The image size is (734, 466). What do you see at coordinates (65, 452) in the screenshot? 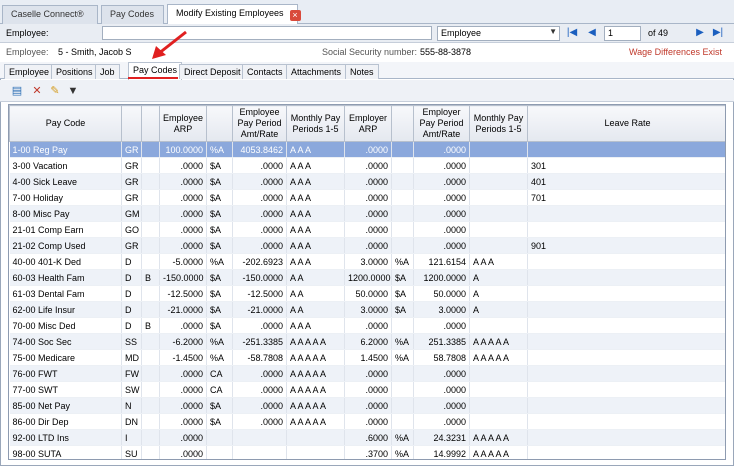
I see `pay-code-cell: 98-00 SUTA` at bounding box center [65, 452].